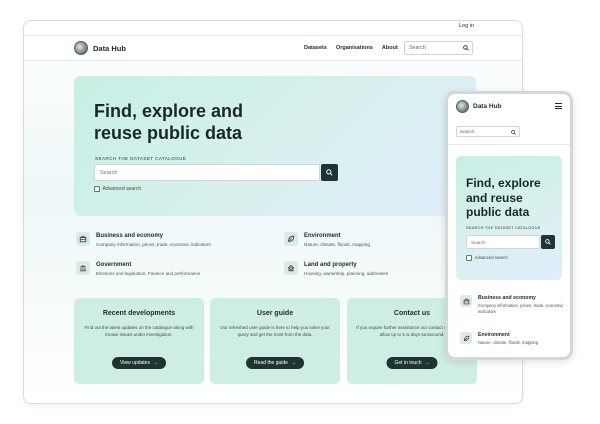 This screenshot has height=424, width=600. I want to click on read-guide-button: Read the guide →, so click(275, 363).